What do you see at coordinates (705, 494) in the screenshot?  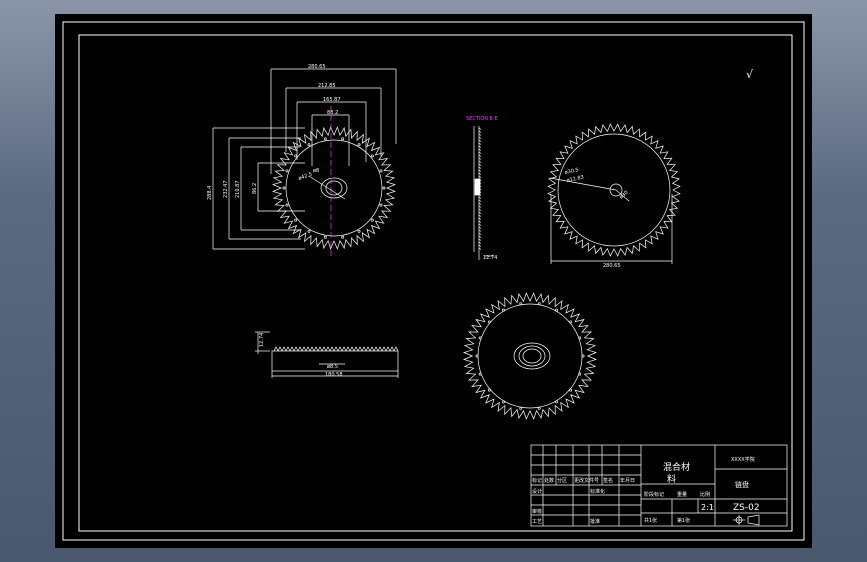 I see `tb-ratio: 比例` at bounding box center [705, 494].